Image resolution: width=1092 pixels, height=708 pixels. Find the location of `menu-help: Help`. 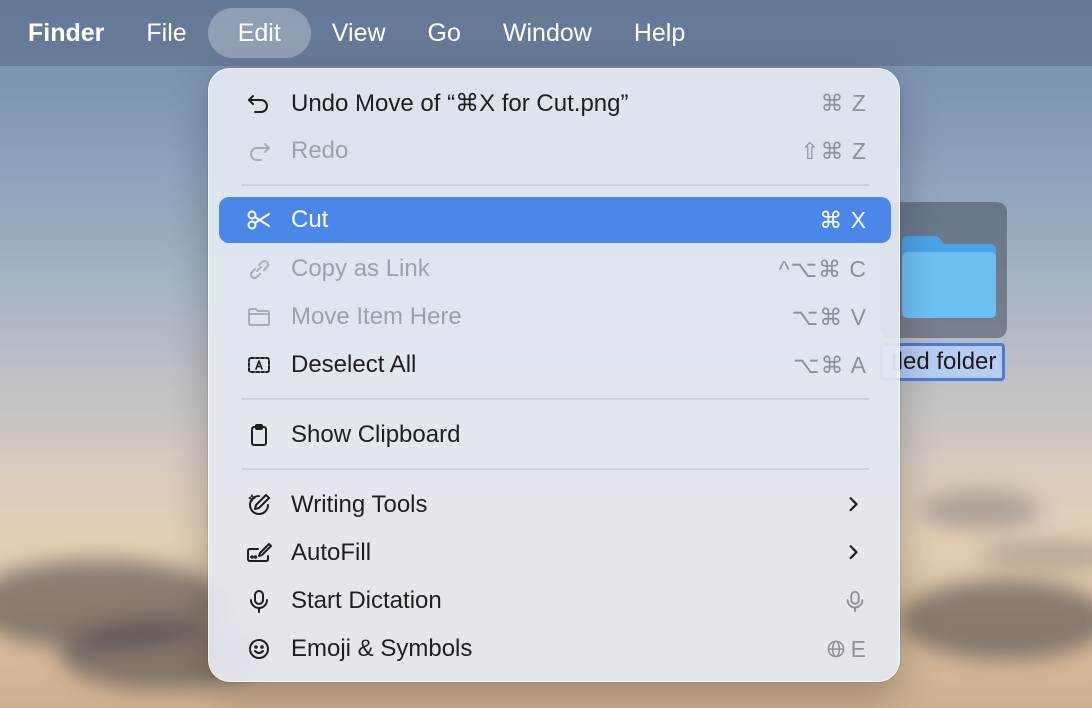

menu-help: Help is located at coordinates (659, 33).